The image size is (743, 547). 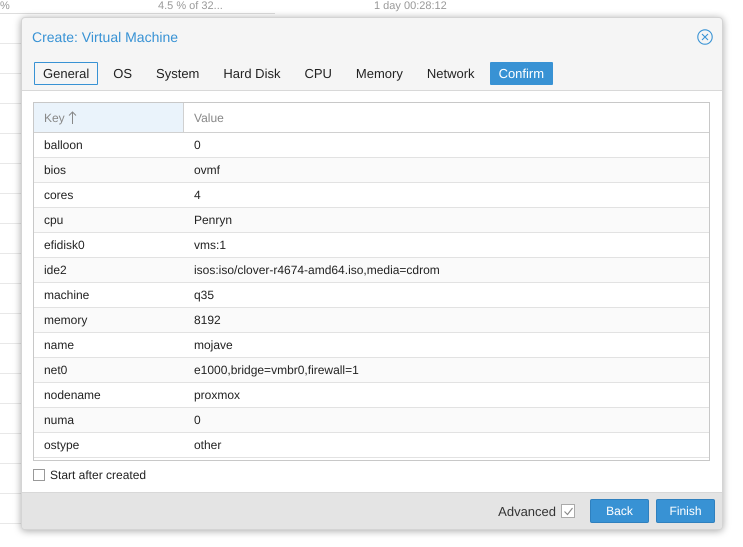 What do you see at coordinates (527, 511) in the screenshot?
I see `checkbox-label: Advanced` at bounding box center [527, 511].